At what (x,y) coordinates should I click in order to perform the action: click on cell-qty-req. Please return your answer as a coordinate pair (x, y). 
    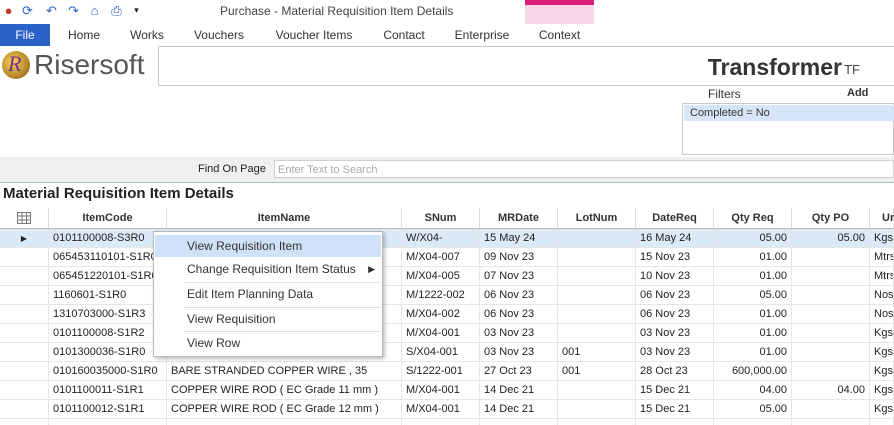
    Looking at the image, I should click on (753, 422).